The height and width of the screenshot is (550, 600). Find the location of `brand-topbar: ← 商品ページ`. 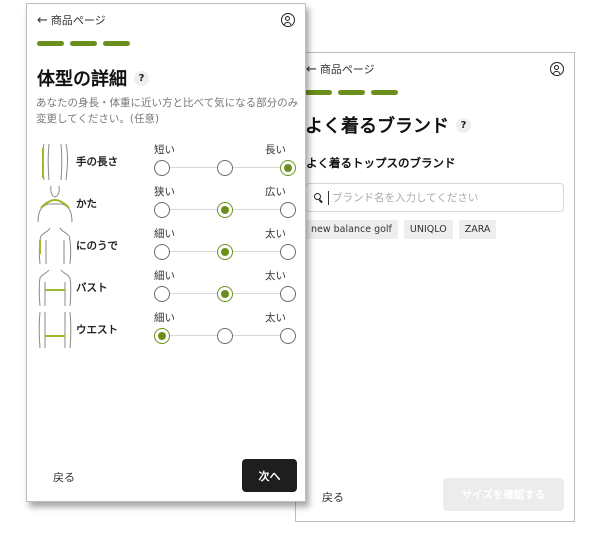

brand-topbar: ← 商品ページ is located at coordinates (435, 69).